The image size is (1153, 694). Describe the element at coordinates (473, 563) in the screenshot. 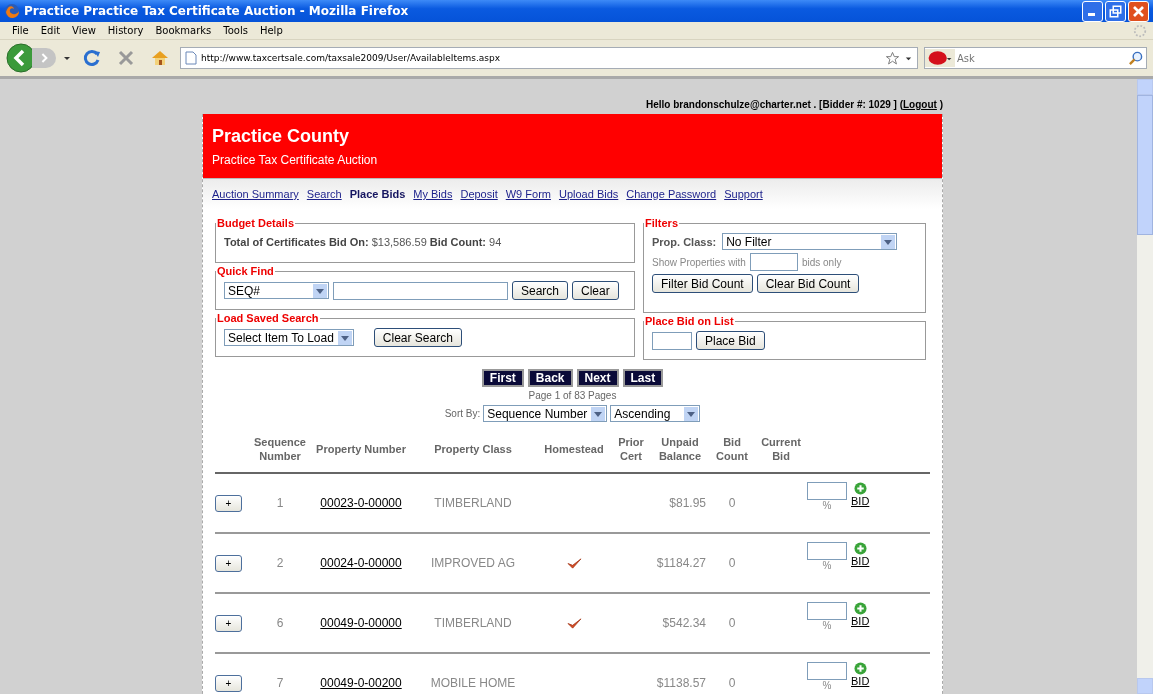

I see `property-class-cell-text: IMPROVED AG` at that location.